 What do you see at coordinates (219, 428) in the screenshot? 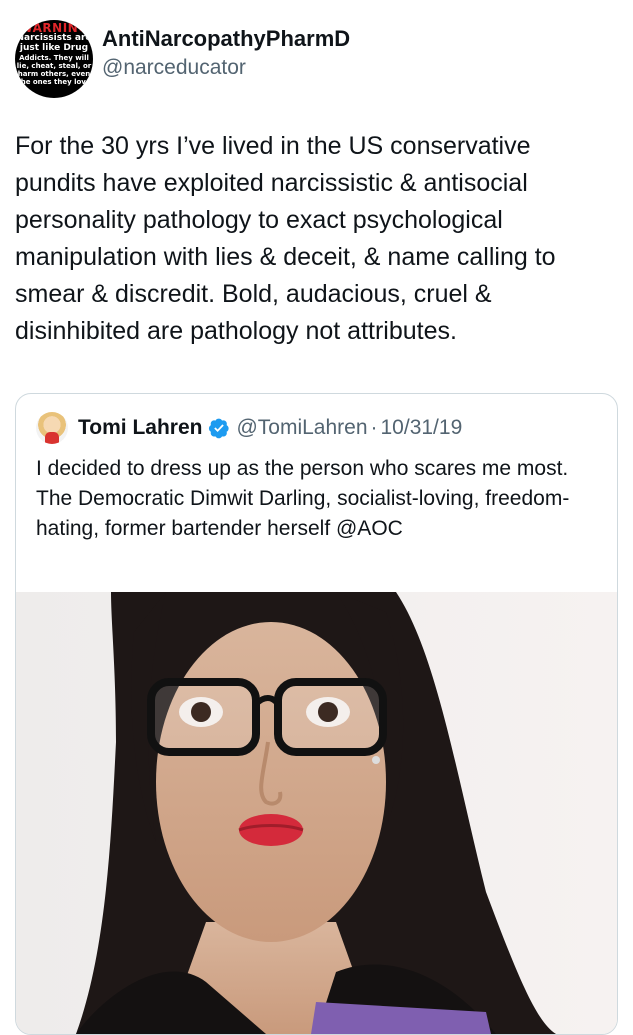
I see `verified-badge-icon` at bounding box center [219, 428].